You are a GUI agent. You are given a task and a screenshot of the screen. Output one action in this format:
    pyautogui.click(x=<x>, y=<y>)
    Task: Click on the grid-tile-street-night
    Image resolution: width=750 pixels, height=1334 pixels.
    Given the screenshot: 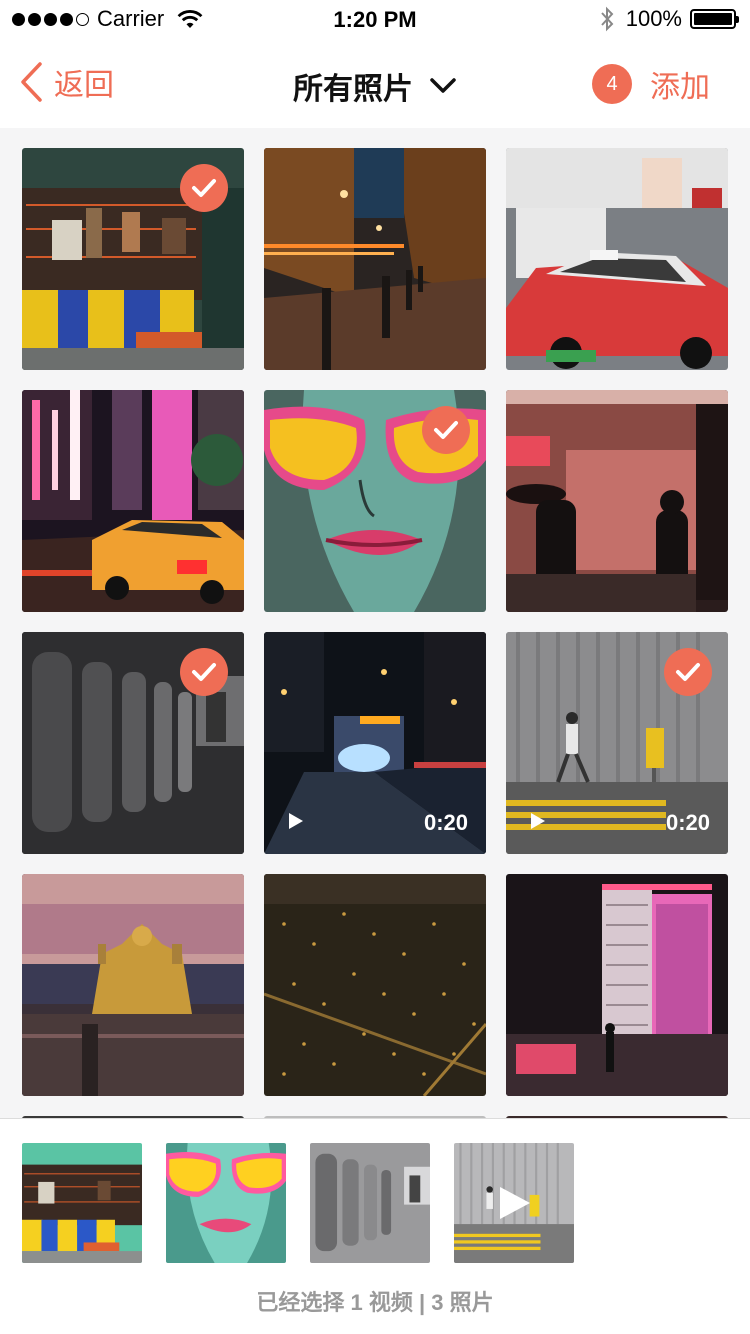 What is the action you would take?
    pyautogui.click(x=375, y=259)
    